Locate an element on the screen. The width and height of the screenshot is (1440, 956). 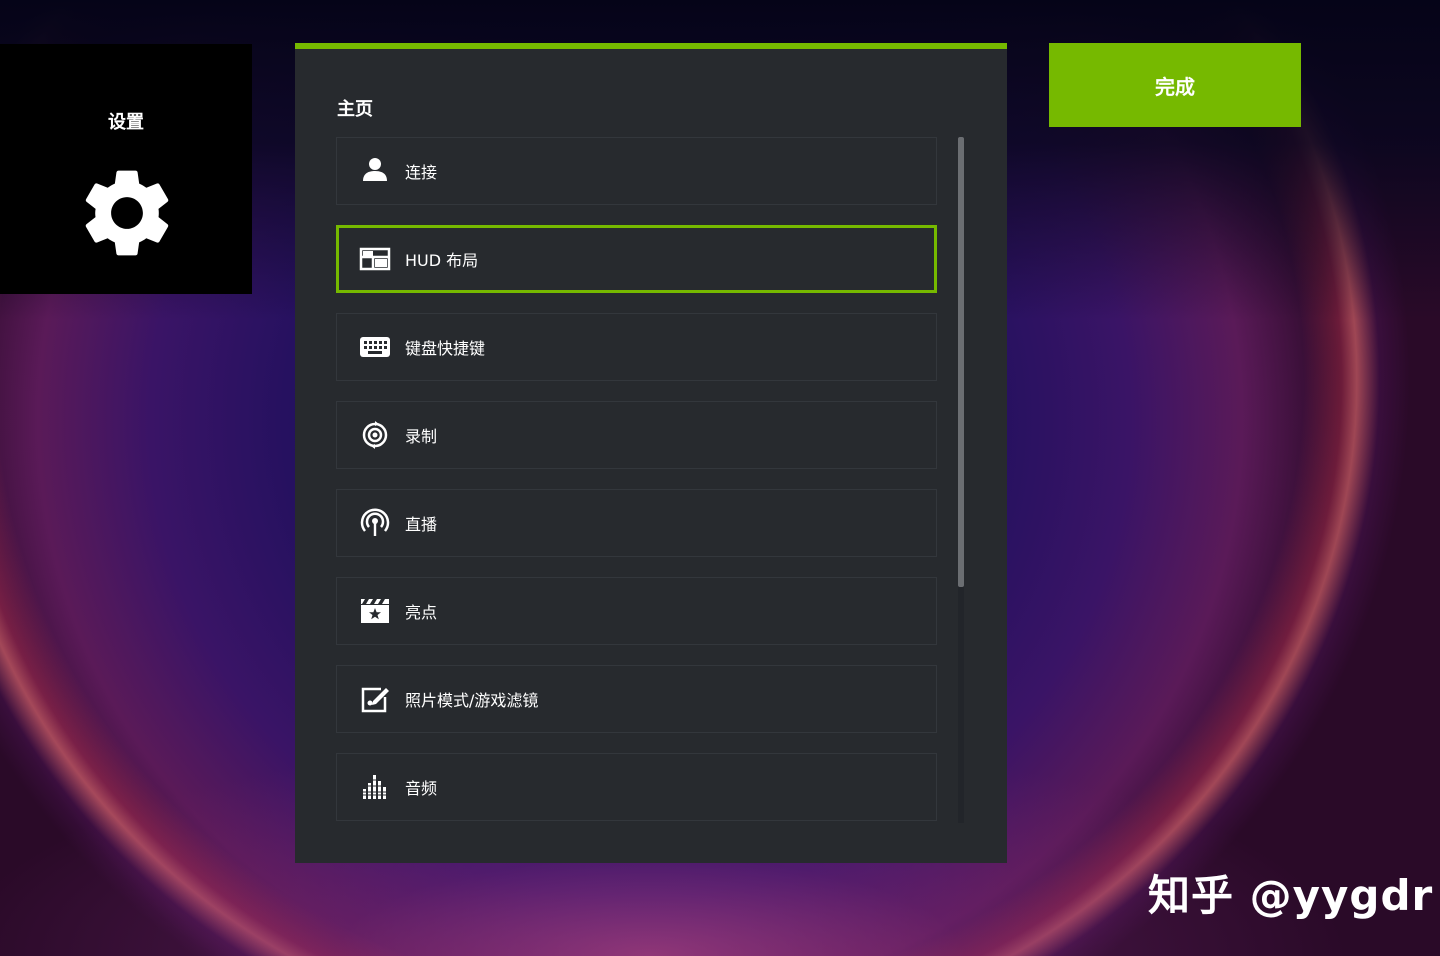
menu-item-label: 亮点 is located at coordinates (421, 612).